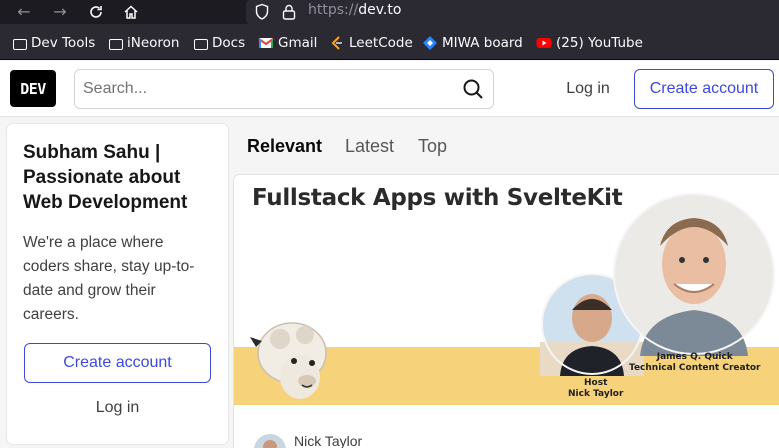  Describe the element at coordinates (472, 43) in the screenshot. I see `bookmark-miwa-board: MIWA board` at that location.